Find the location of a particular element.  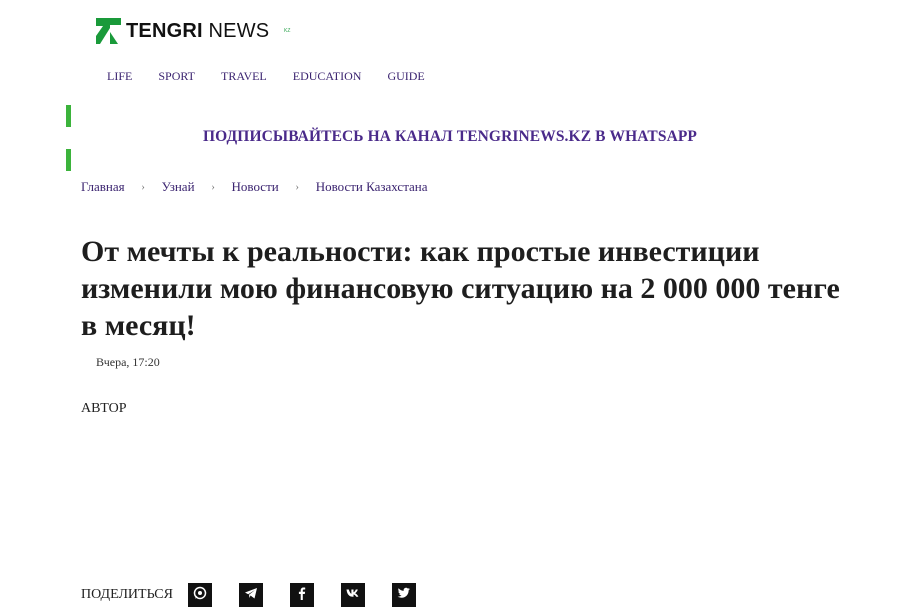

site-logo: TENGRI NEWS is located at coordinates (182, 31).